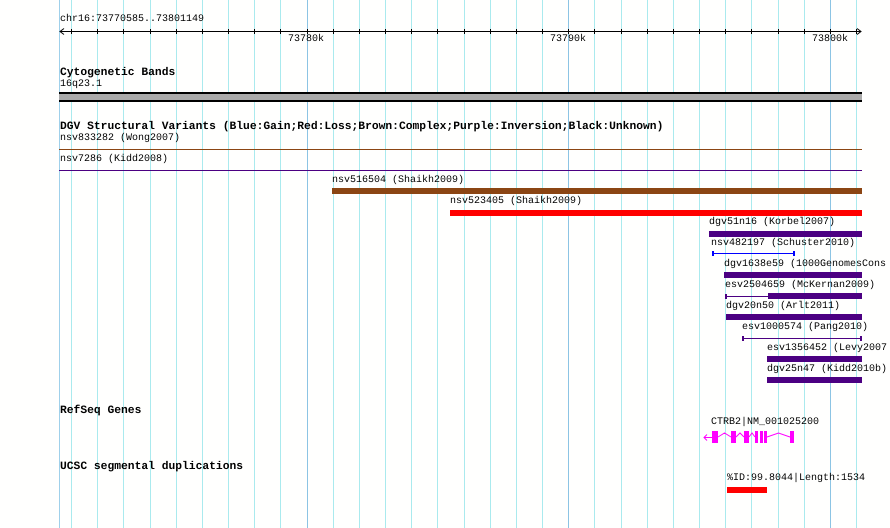  Describe the element at coordinates (114, 160) in the screenshot. I see `feature-label: nsv7286 (Kidd2008)` at that location.